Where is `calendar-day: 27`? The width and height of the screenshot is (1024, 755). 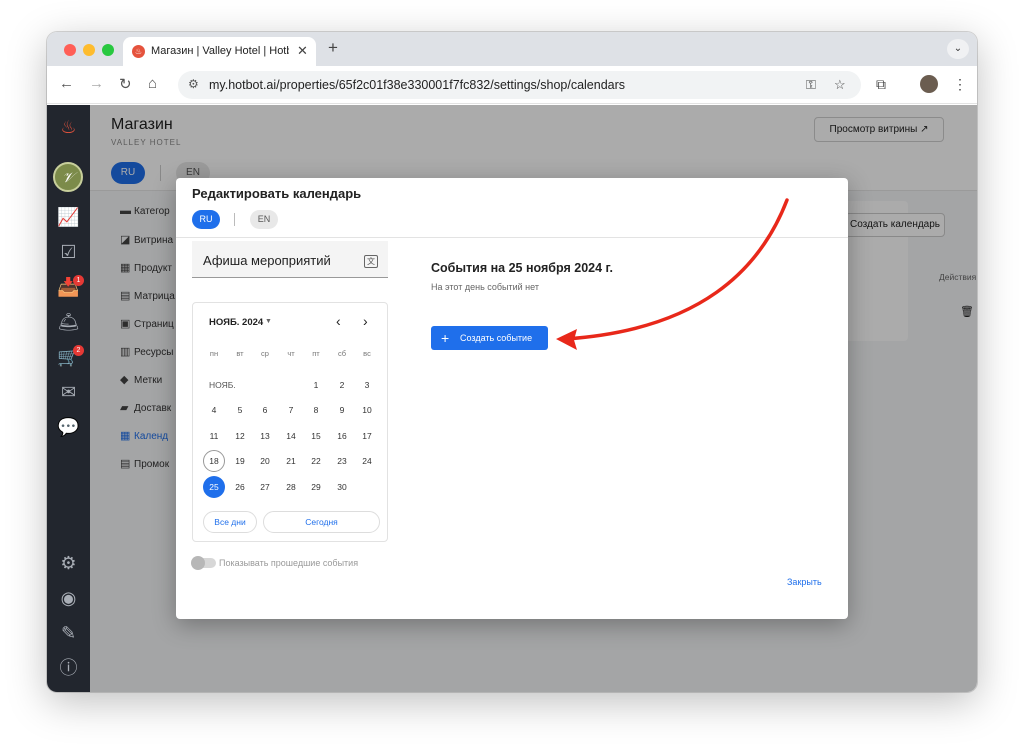 calendar-day: 27 is located at coordinates (265, 487).